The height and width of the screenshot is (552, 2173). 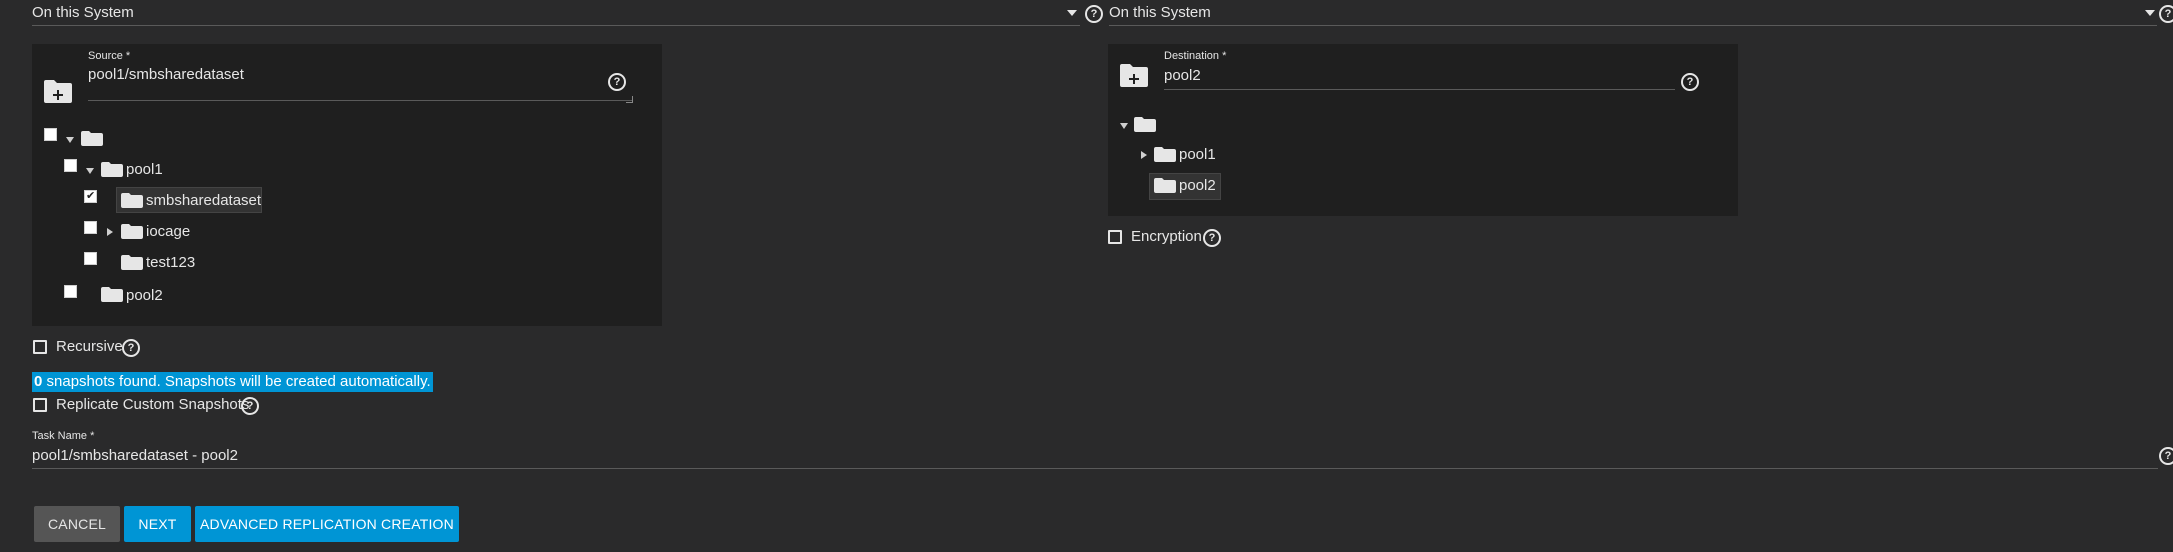 What do you see at coordinates (1197, 154) in the screenshot?
I see `destination-tree-node-pool1: pool1` at bounding box center [1197, 154].